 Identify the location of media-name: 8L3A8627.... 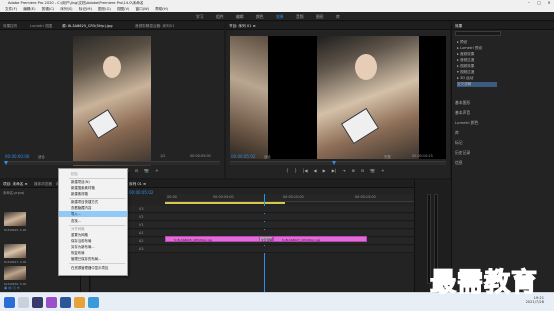
(12, 262).